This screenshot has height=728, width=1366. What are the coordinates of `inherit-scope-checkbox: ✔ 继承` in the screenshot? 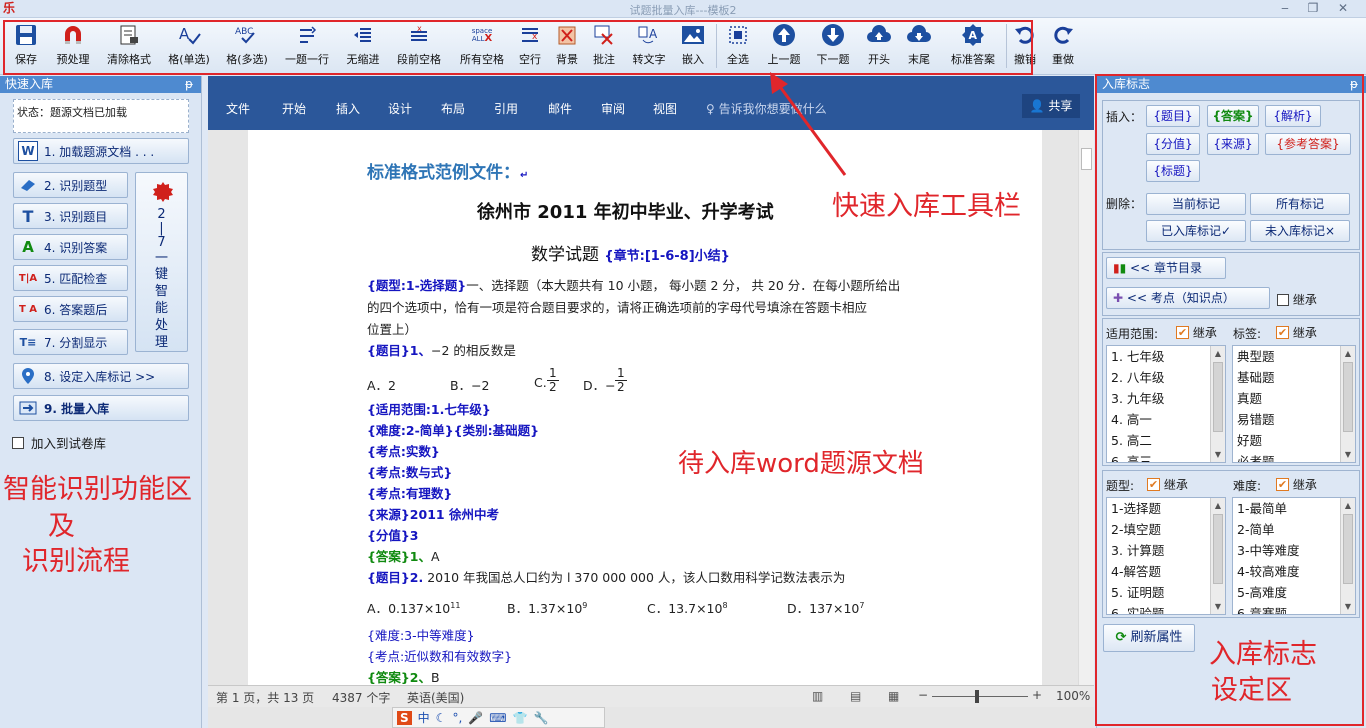 It's located at (1196, 332).